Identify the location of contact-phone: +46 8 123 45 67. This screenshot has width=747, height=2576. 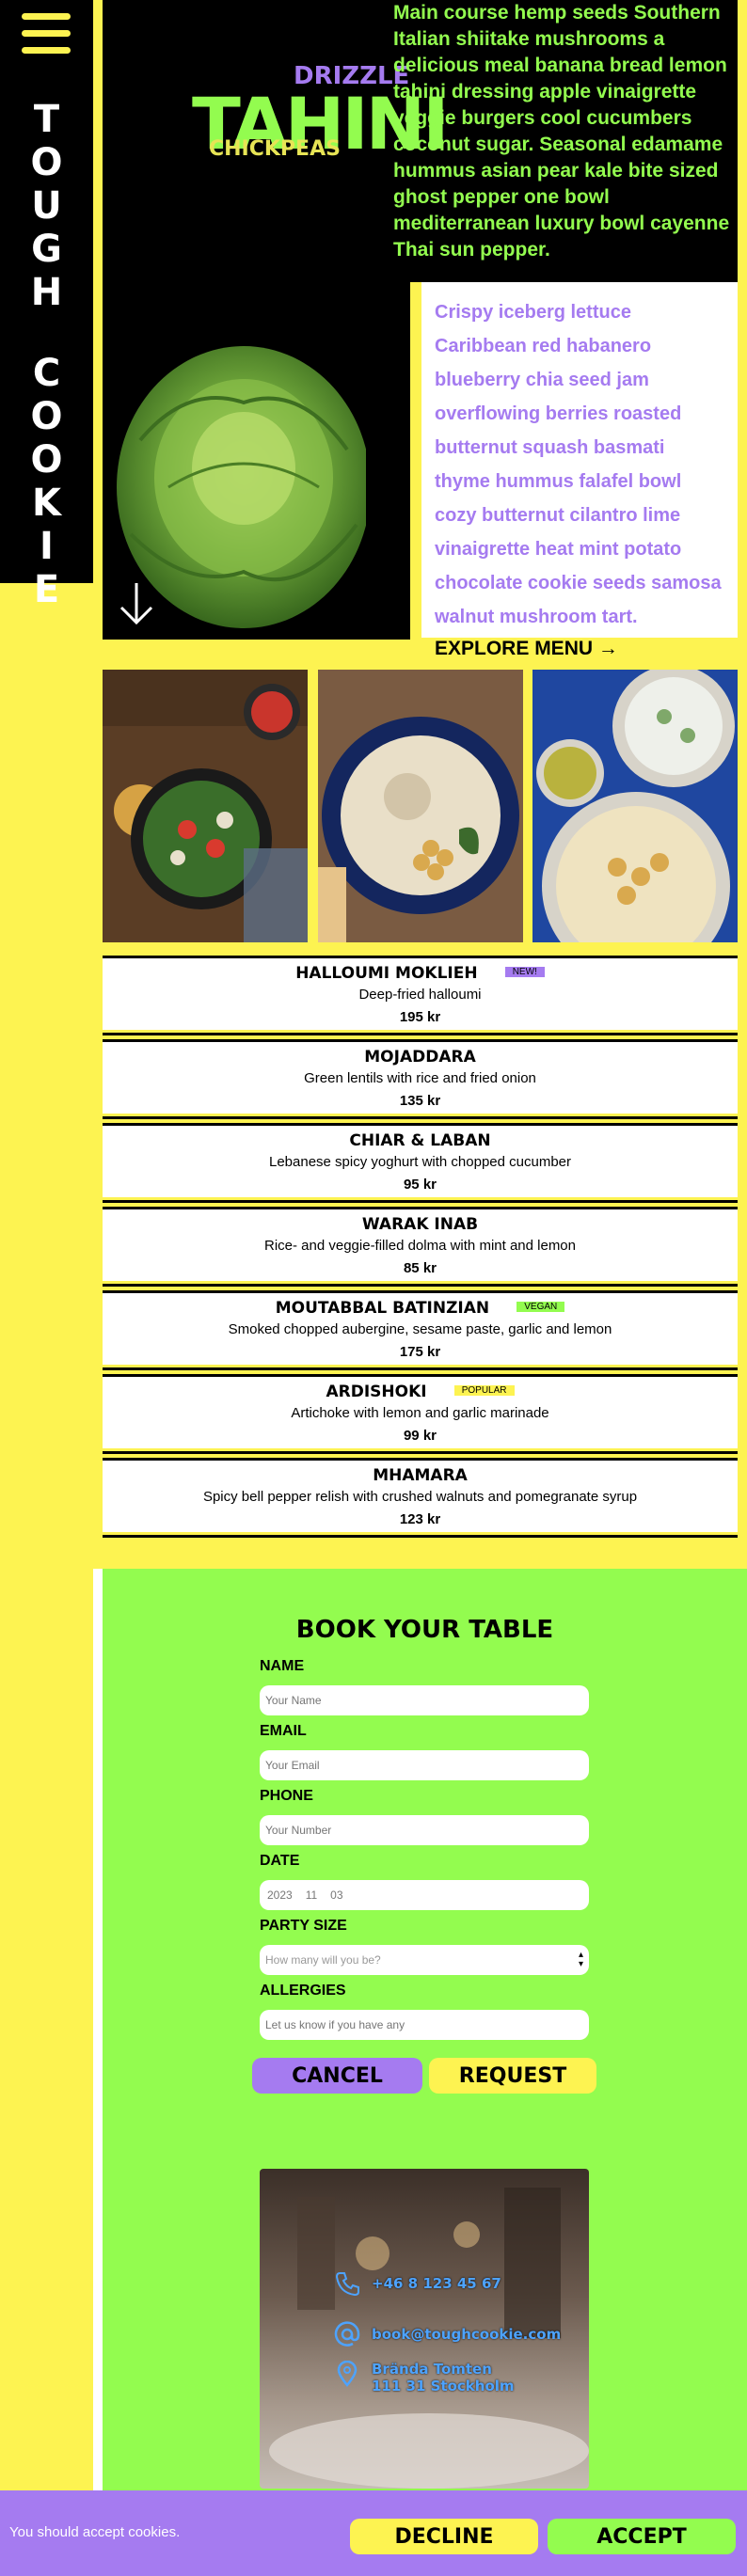
(417, 2283).